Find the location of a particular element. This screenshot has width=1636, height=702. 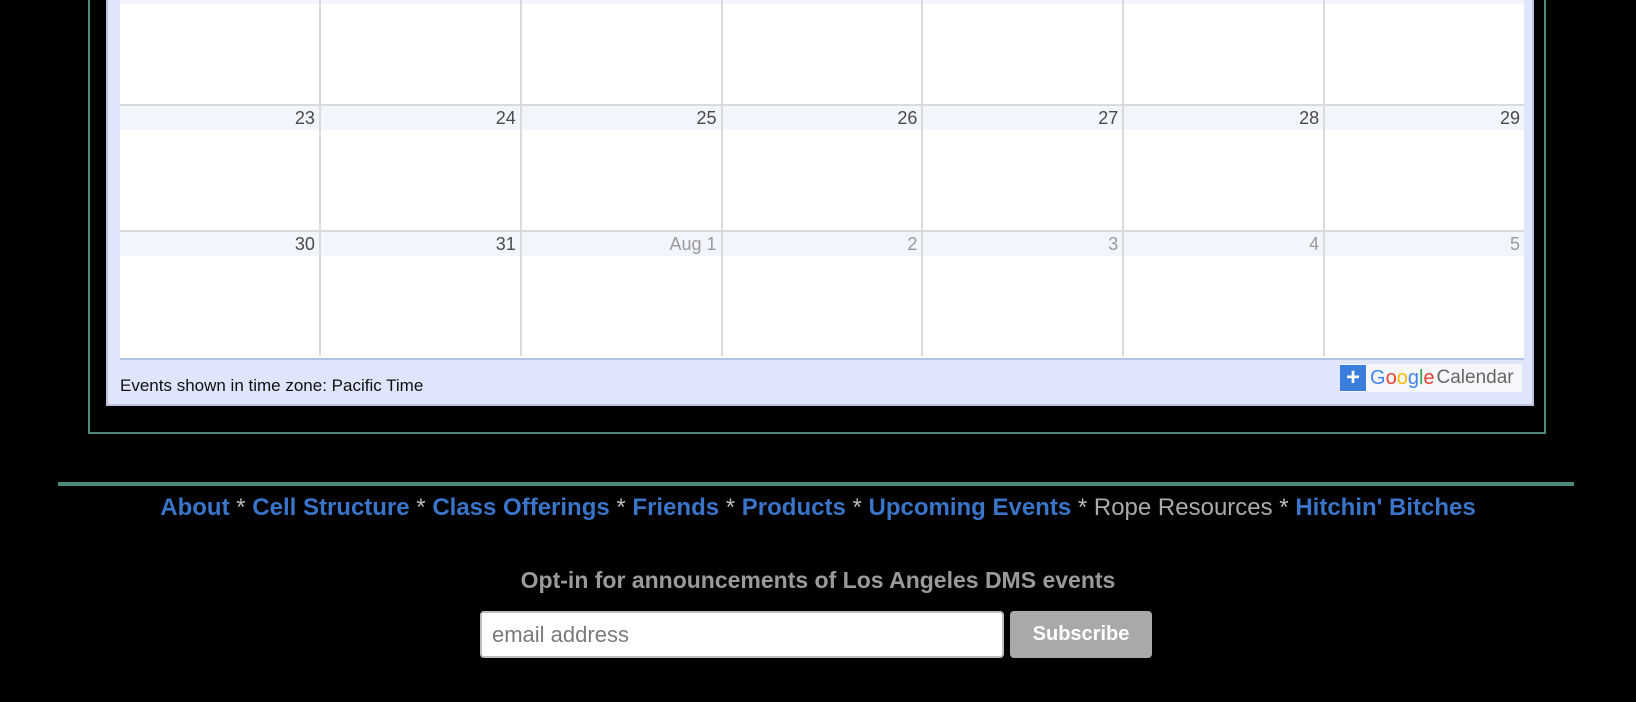

day-cell: 23 is located at coordinates (219, 167).